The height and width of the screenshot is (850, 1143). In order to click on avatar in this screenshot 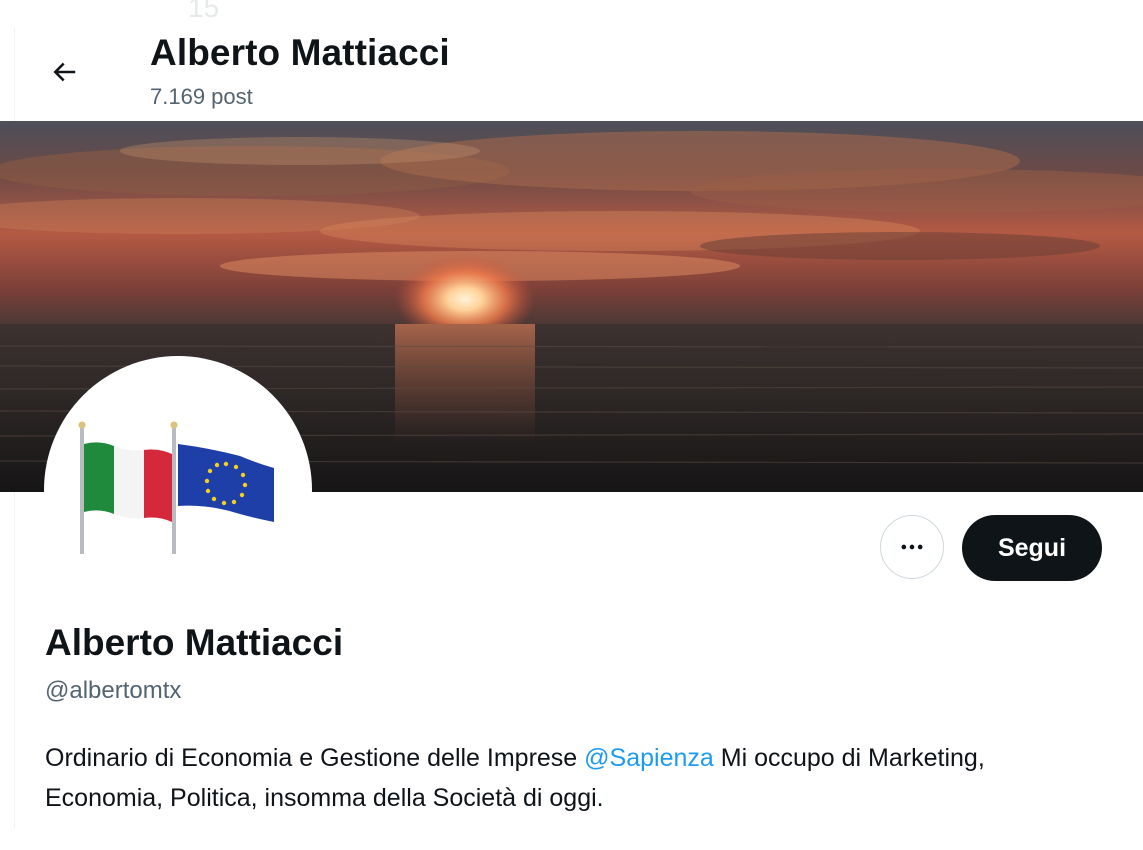, I will do `click(178, 490)`.